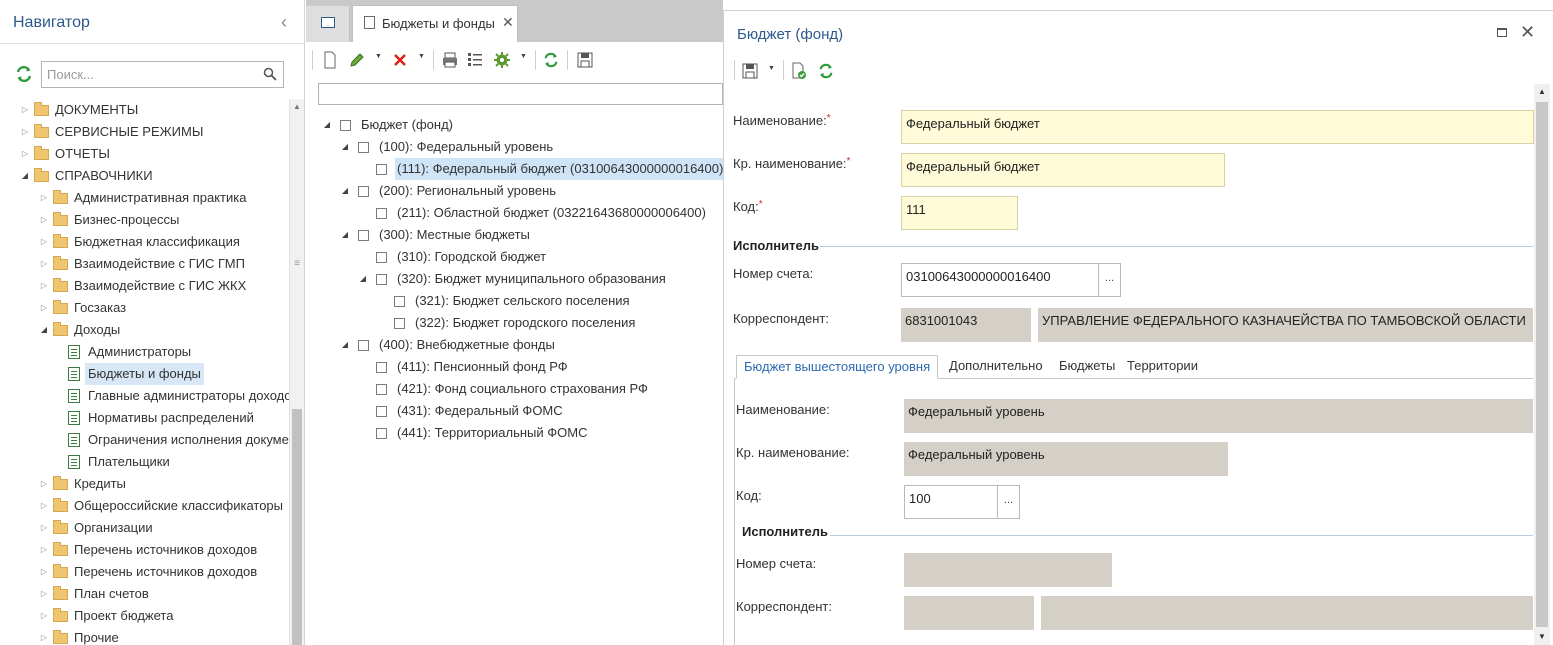  What do you see at coordinates (270, 74) in the screenshot?
I see `search-icon` at bounding box center [270, 74].